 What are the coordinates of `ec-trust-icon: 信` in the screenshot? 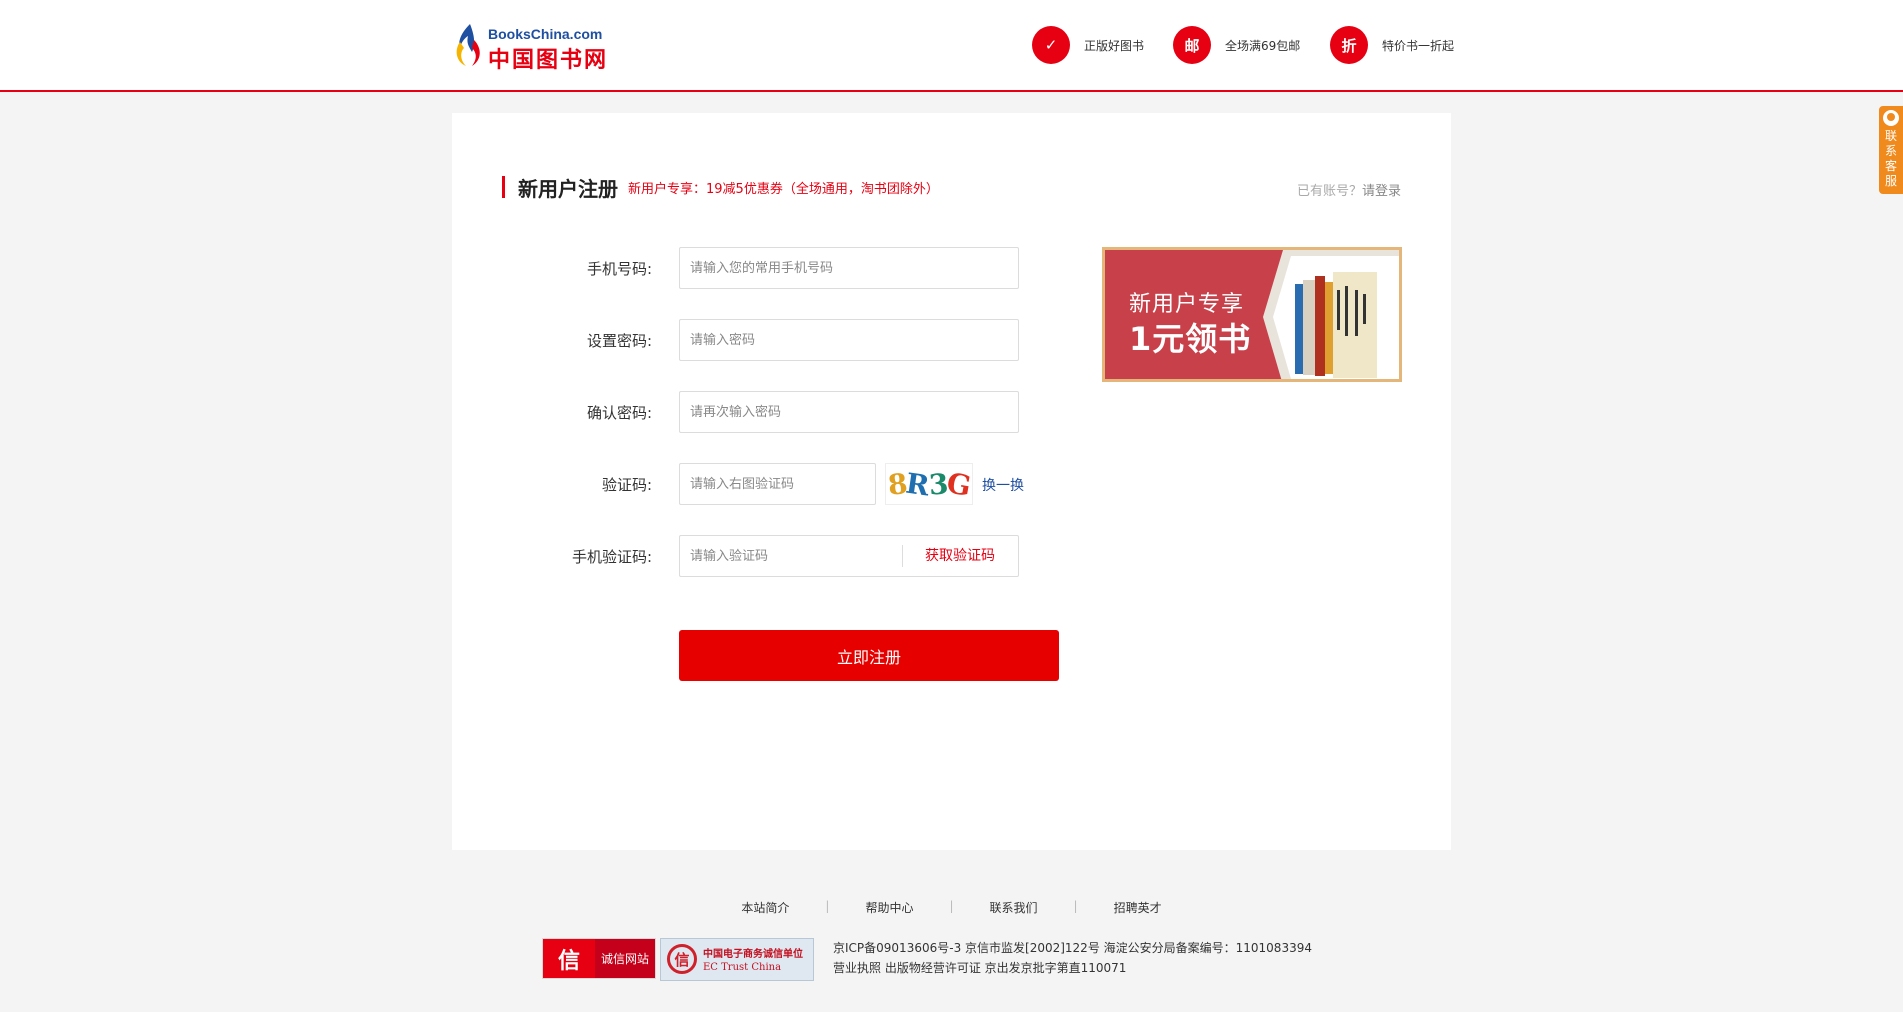 It's located at (682, 959).